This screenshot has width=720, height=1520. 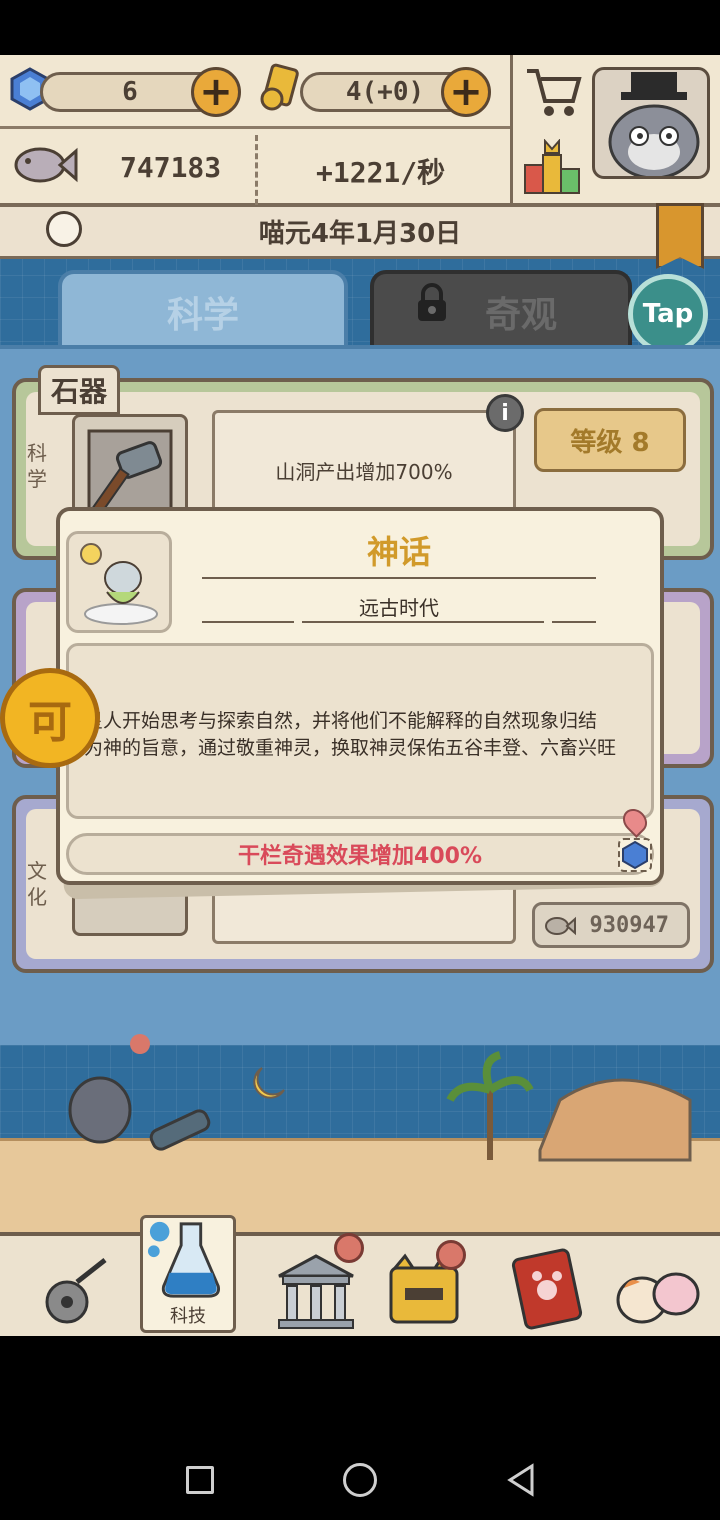 What do you see at coordinates (654, 124) in the screenshot?
I see `cat-avatar-icon` at bounding box center [654, 124].